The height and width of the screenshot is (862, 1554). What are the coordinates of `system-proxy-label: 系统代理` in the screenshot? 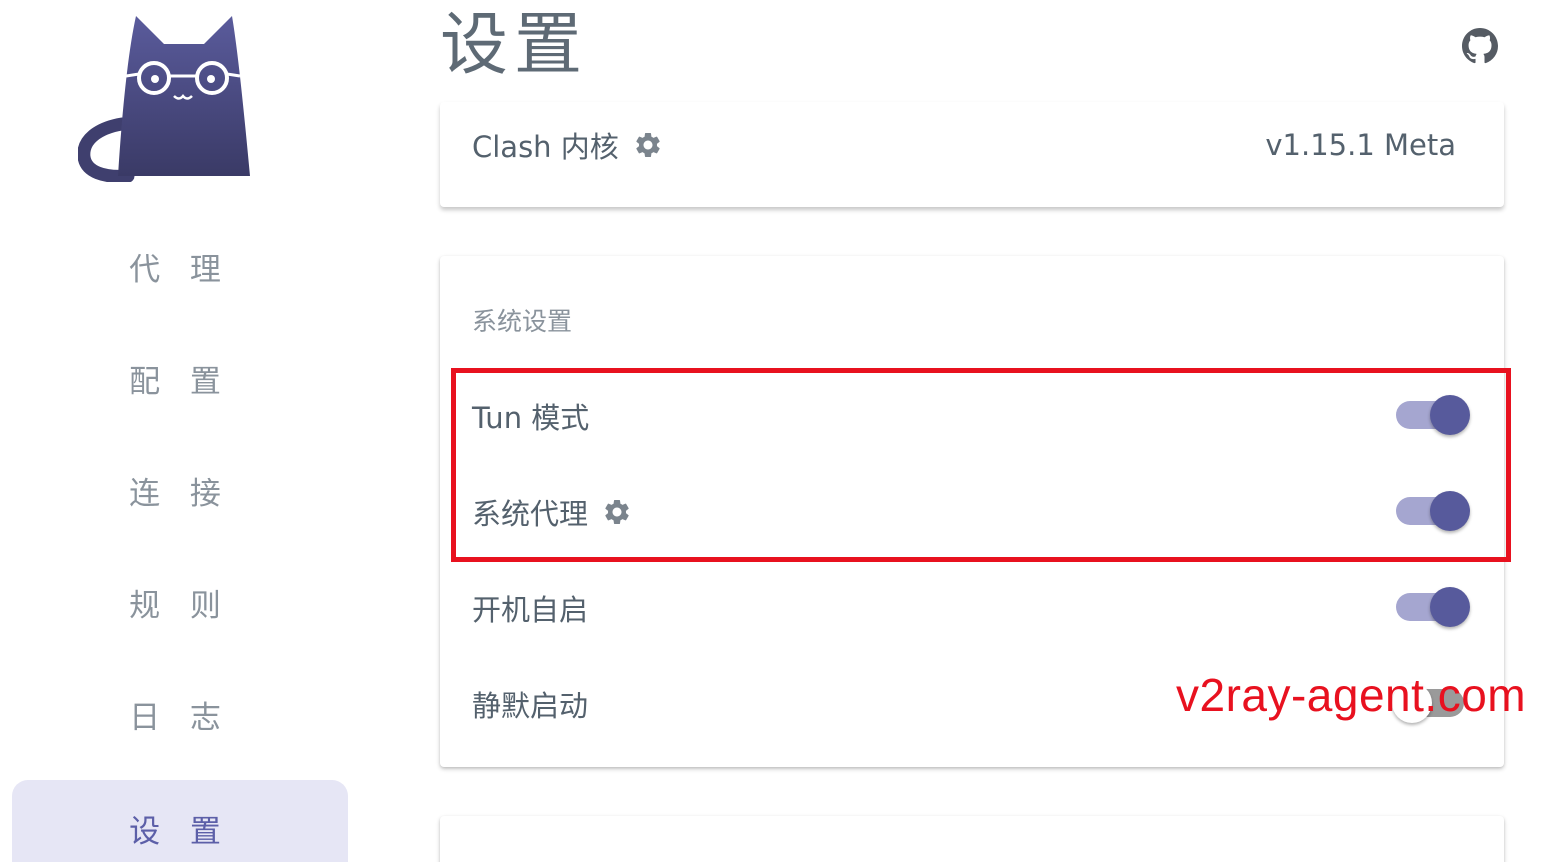 It's located at (530, 514).